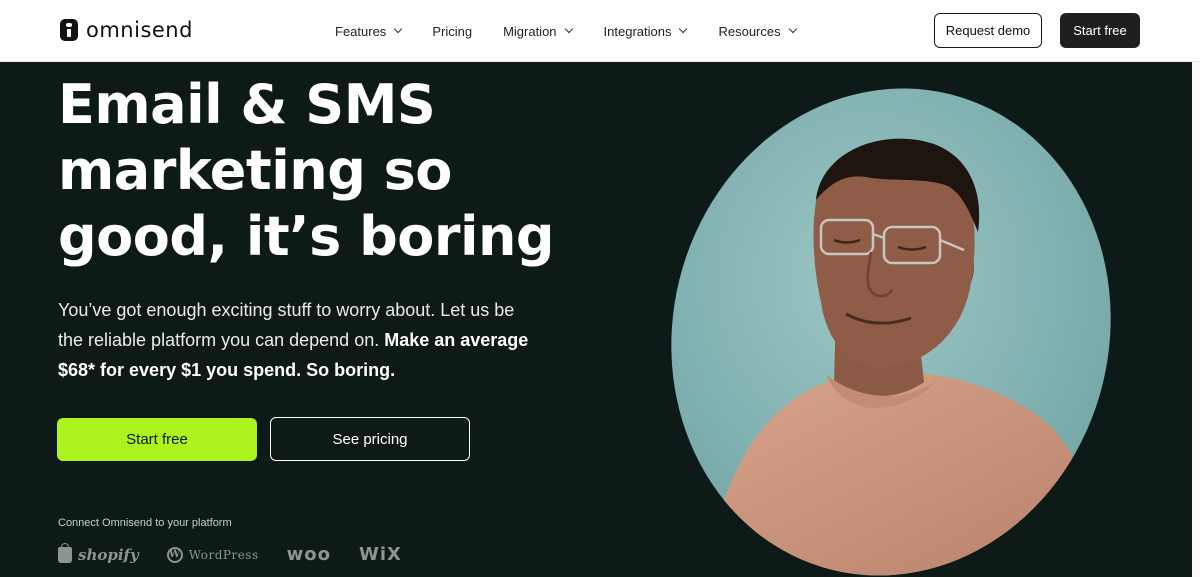 The width and height of the screenshot is (1200, 577). I want to click on nav-item-label: Migration, so click(530, 31).